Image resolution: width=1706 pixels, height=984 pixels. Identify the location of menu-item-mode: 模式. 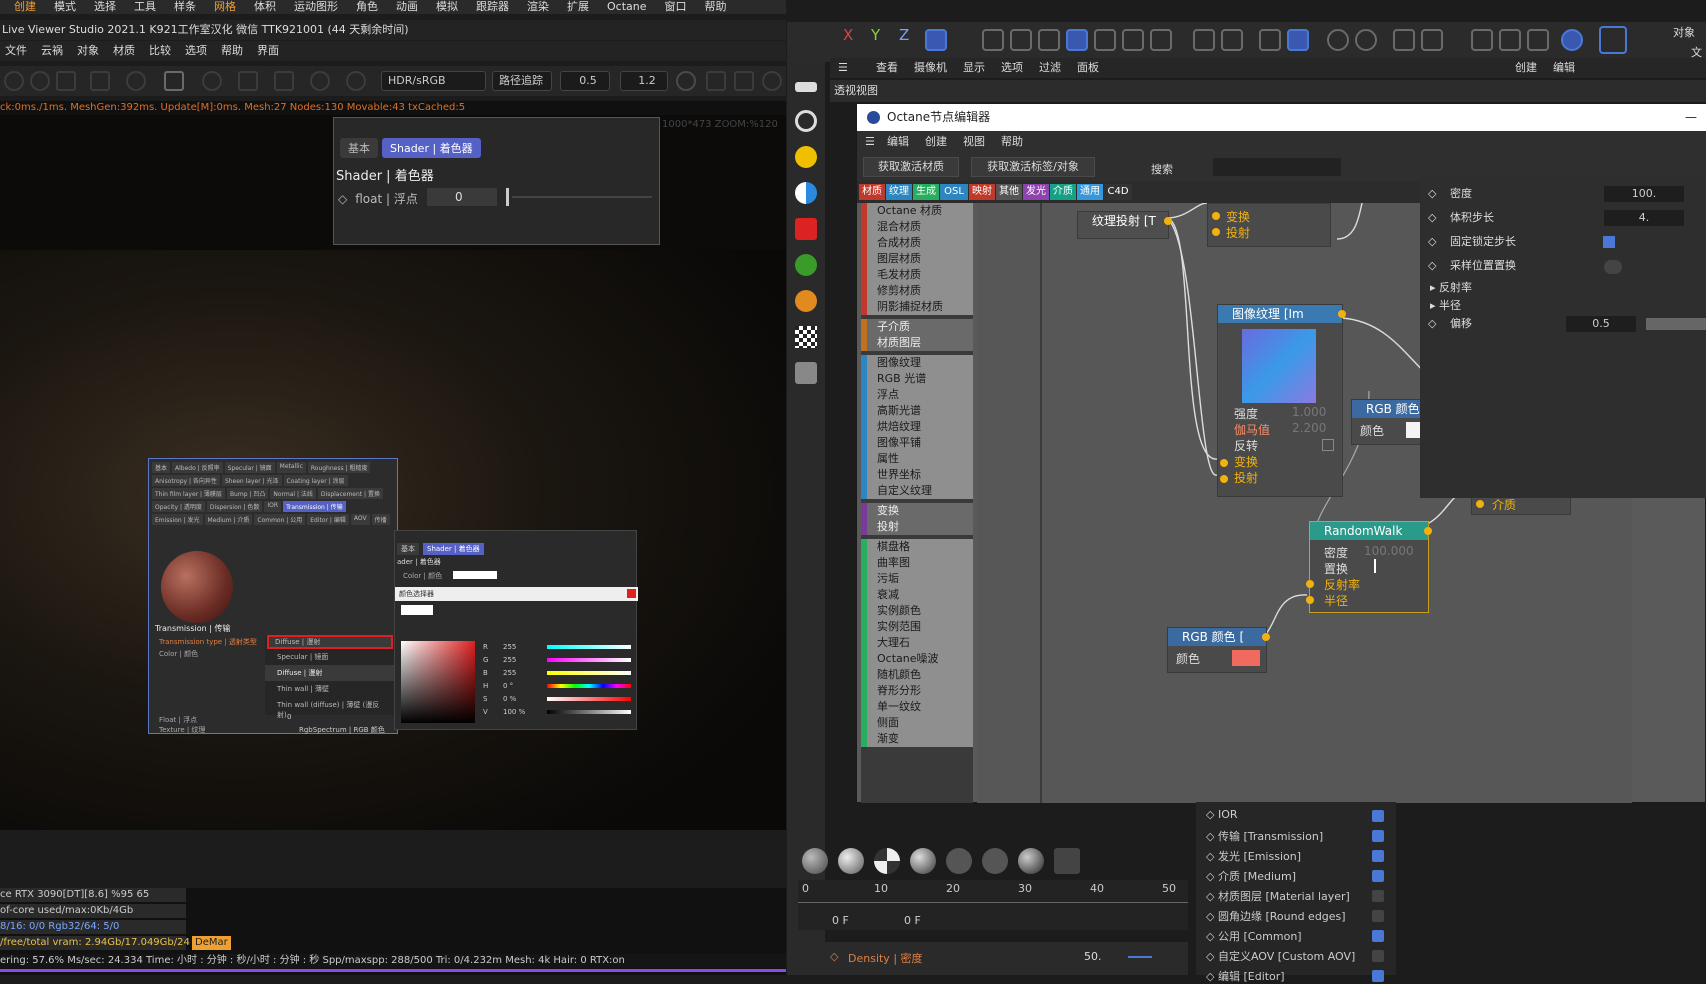
(65, 7).